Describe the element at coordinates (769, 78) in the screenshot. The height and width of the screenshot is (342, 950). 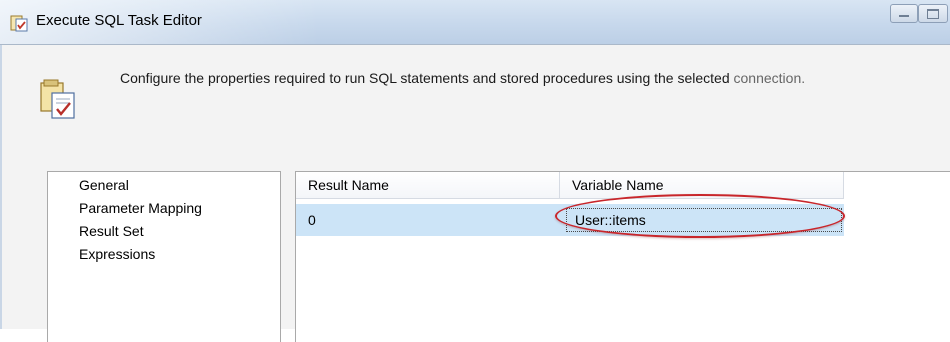
I see `editor-description-tail: connection.` at that location.